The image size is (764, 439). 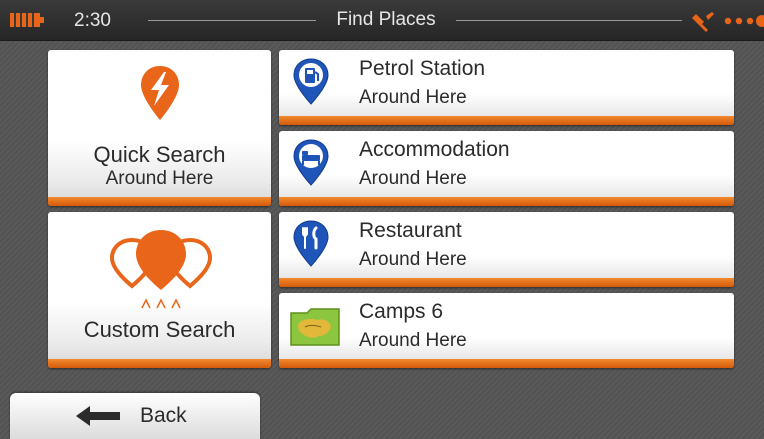 I want to click on quick-search-button: Quick Search Around Here, so click(x=159, y=128).